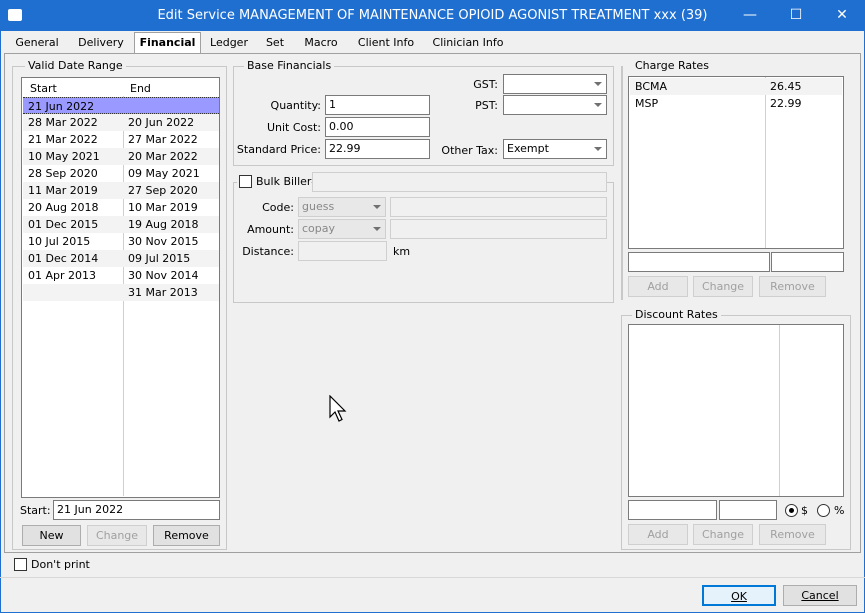 Image resolution: width=865 pixels, height=613 pixels. I want to click on amount-select: copay, so click(342, 229).